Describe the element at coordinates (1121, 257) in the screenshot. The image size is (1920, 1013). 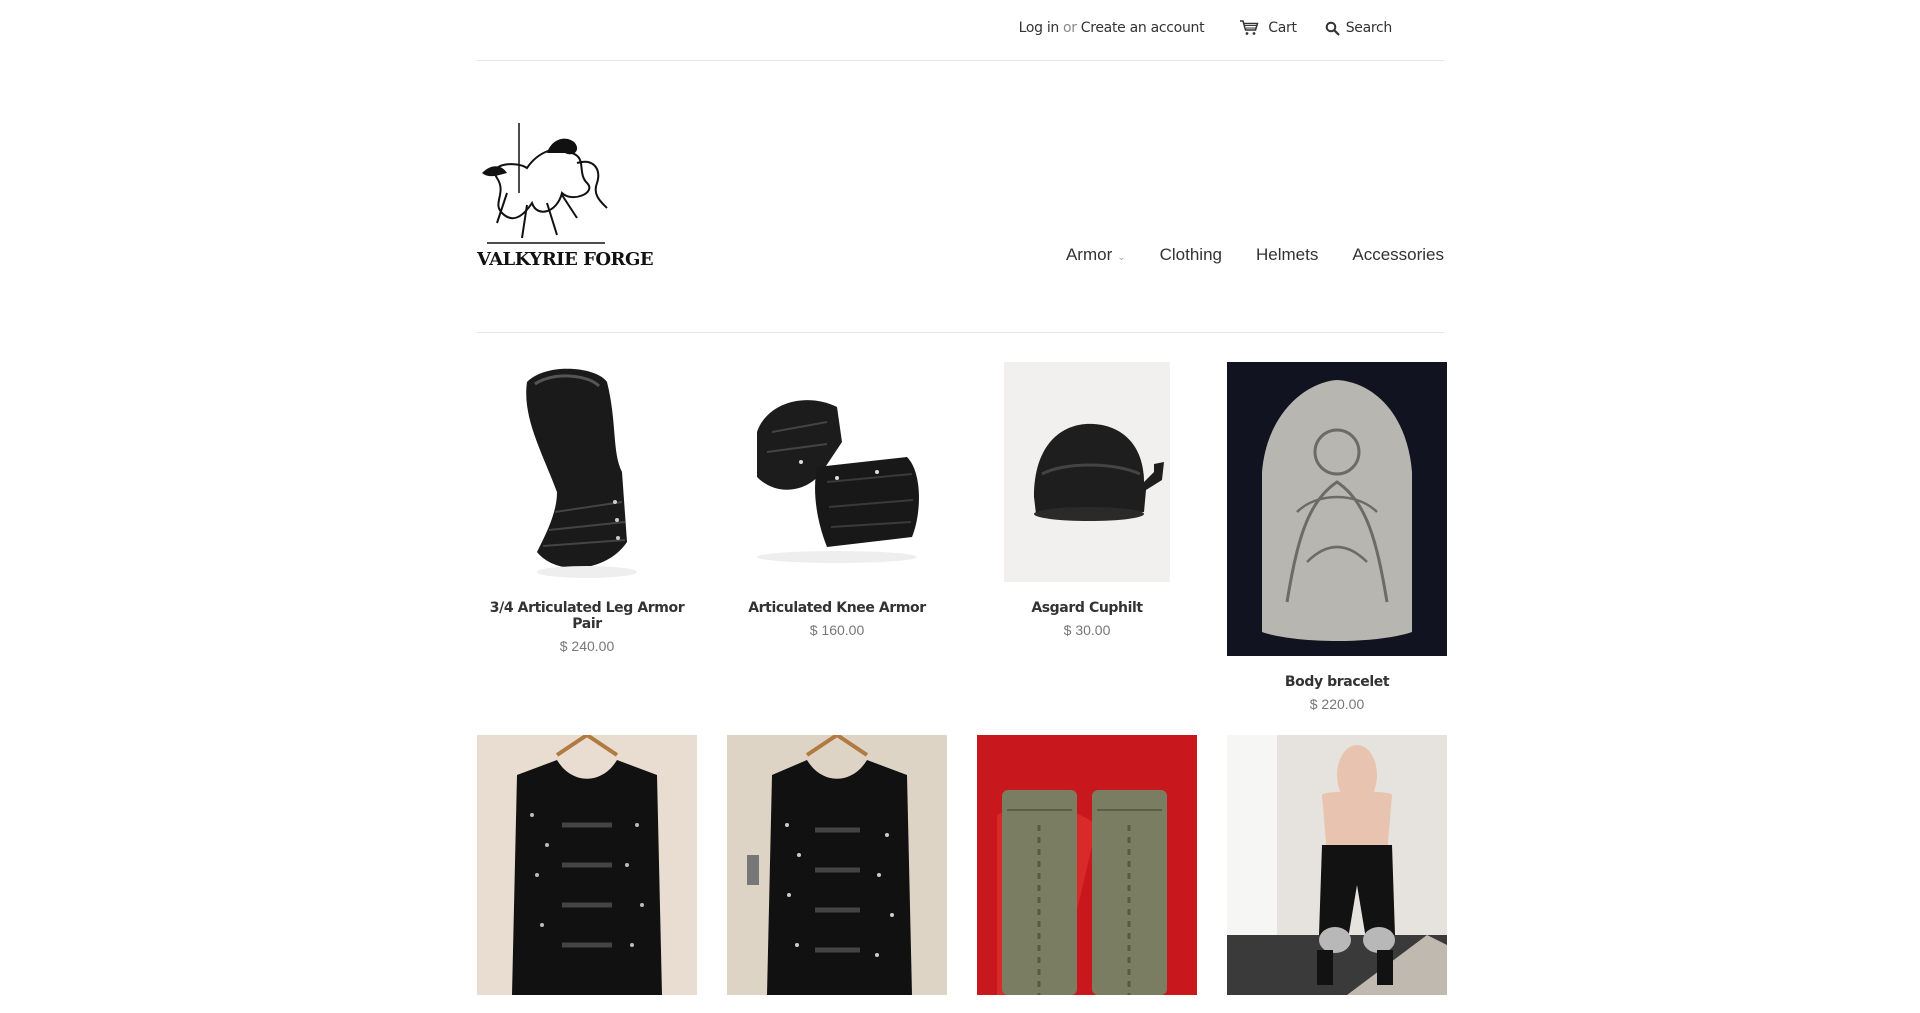
I see `chevron-down-icon: ⌄` at that location.